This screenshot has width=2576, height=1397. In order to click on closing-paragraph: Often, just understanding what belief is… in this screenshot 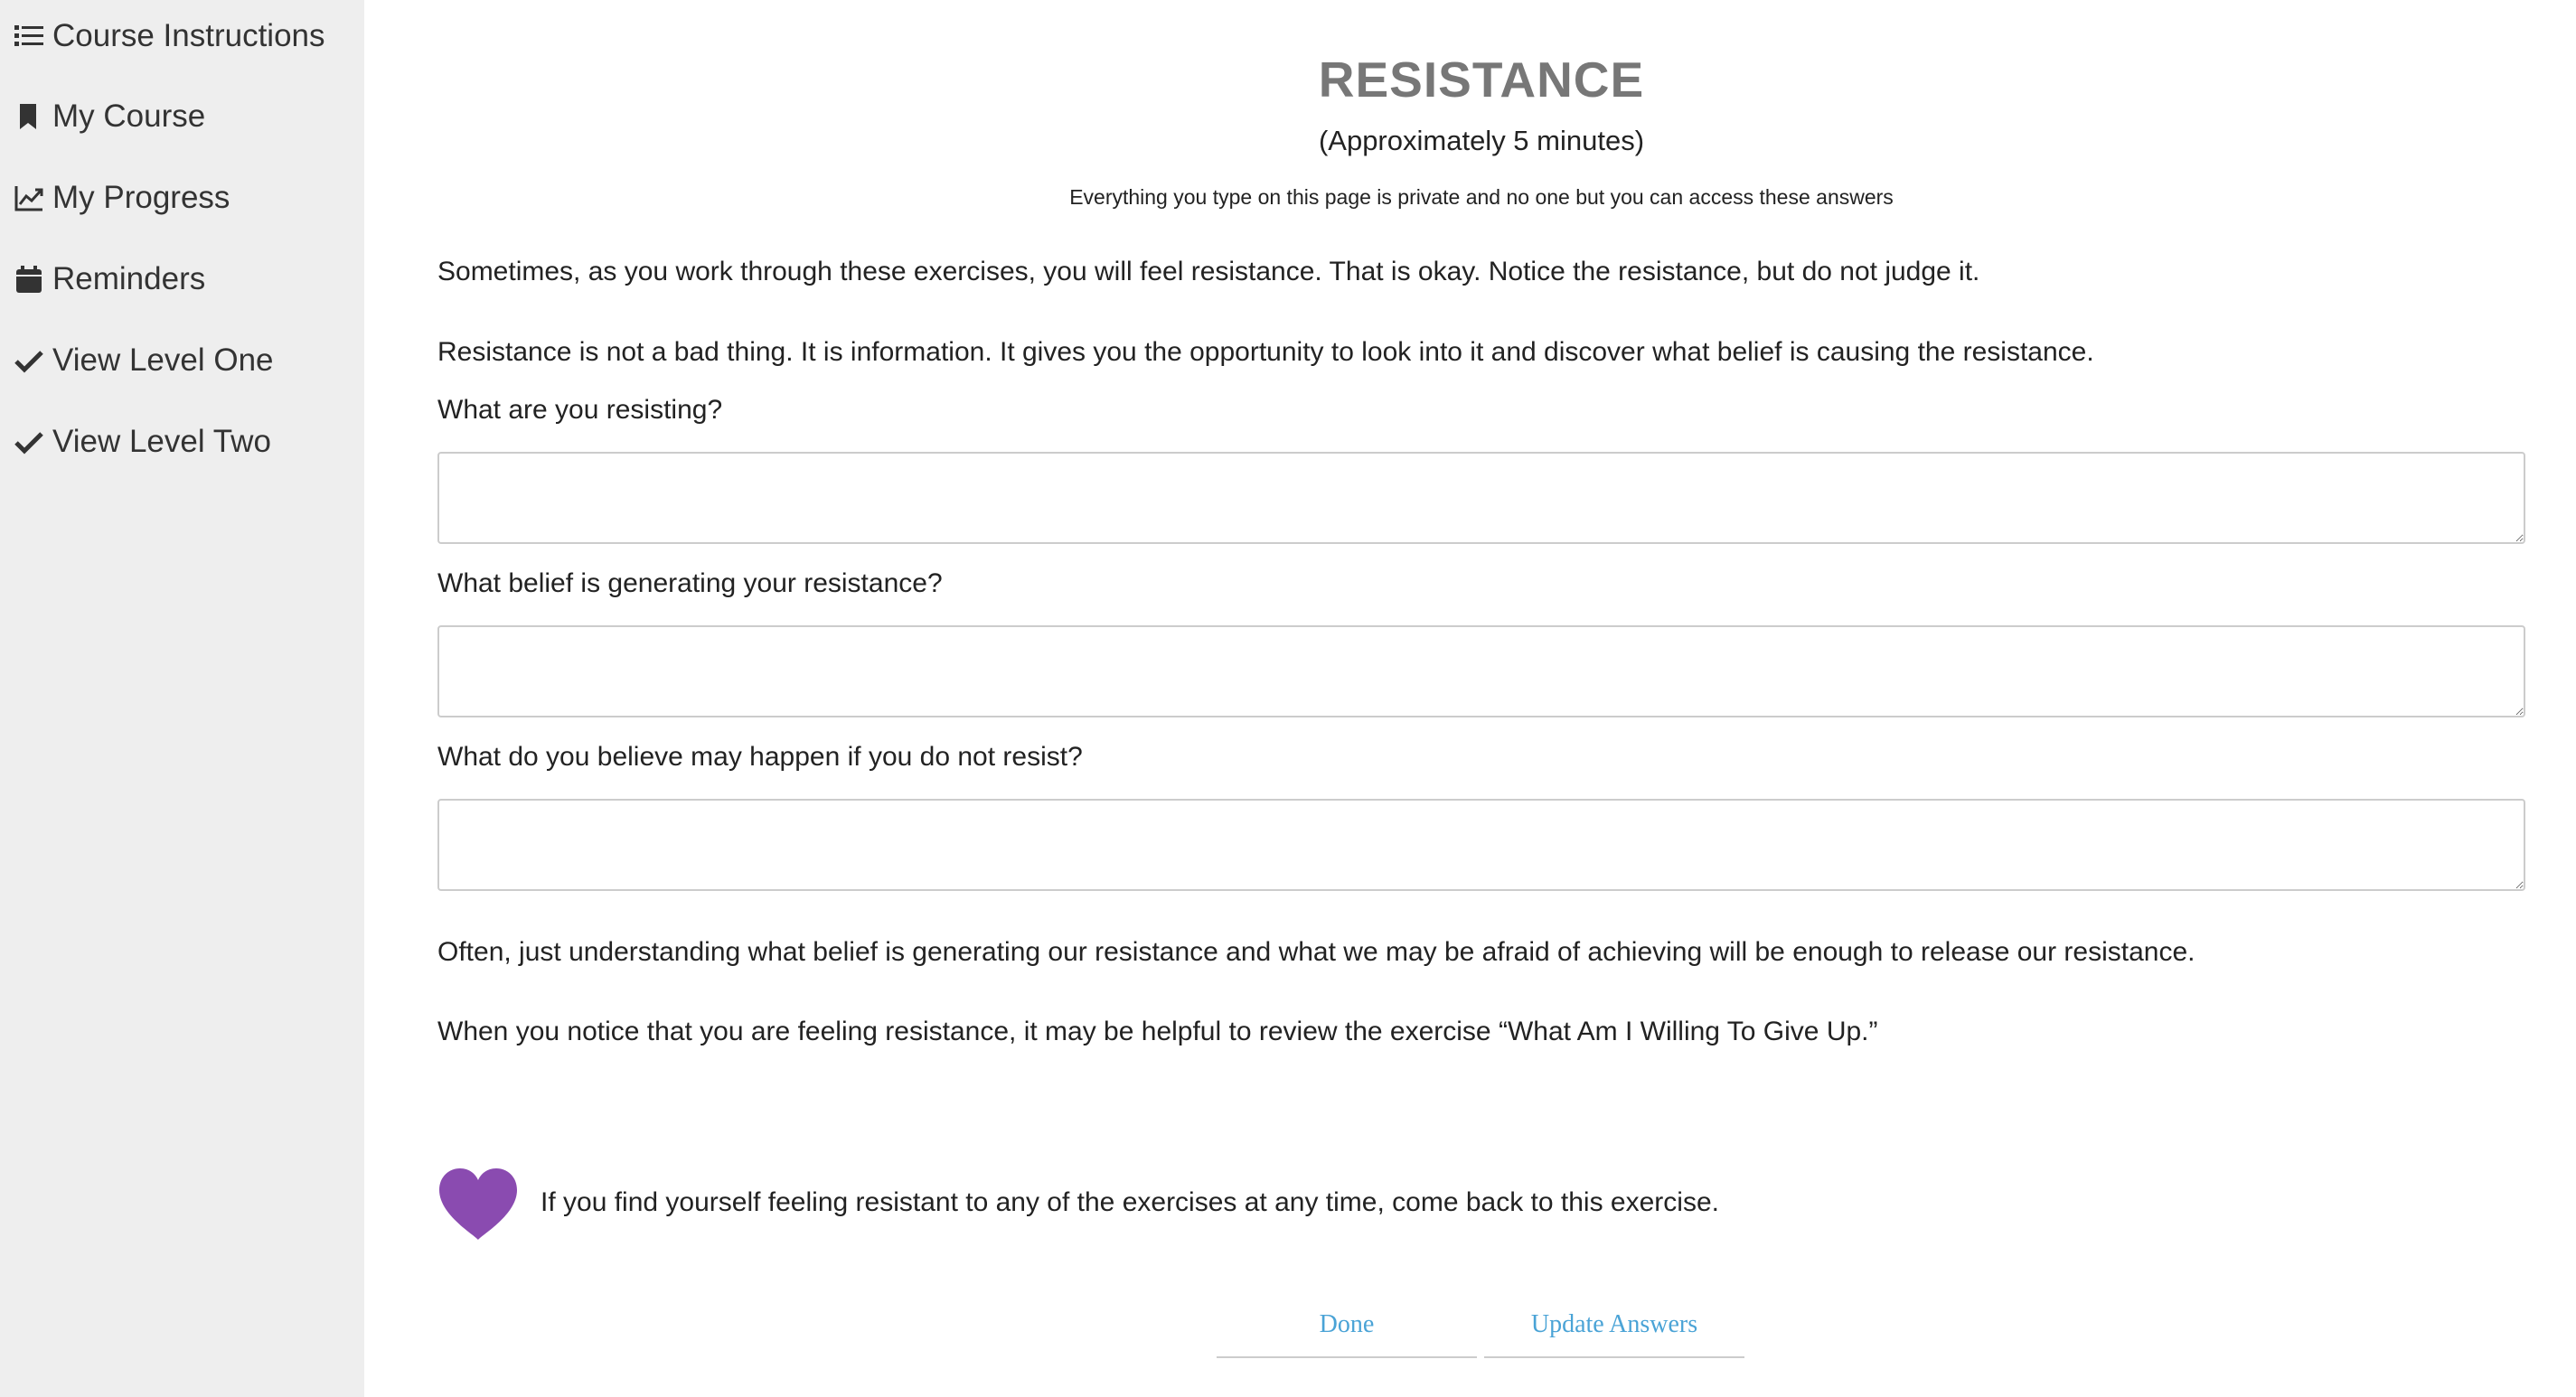, I will do `click(1316, 952)`.